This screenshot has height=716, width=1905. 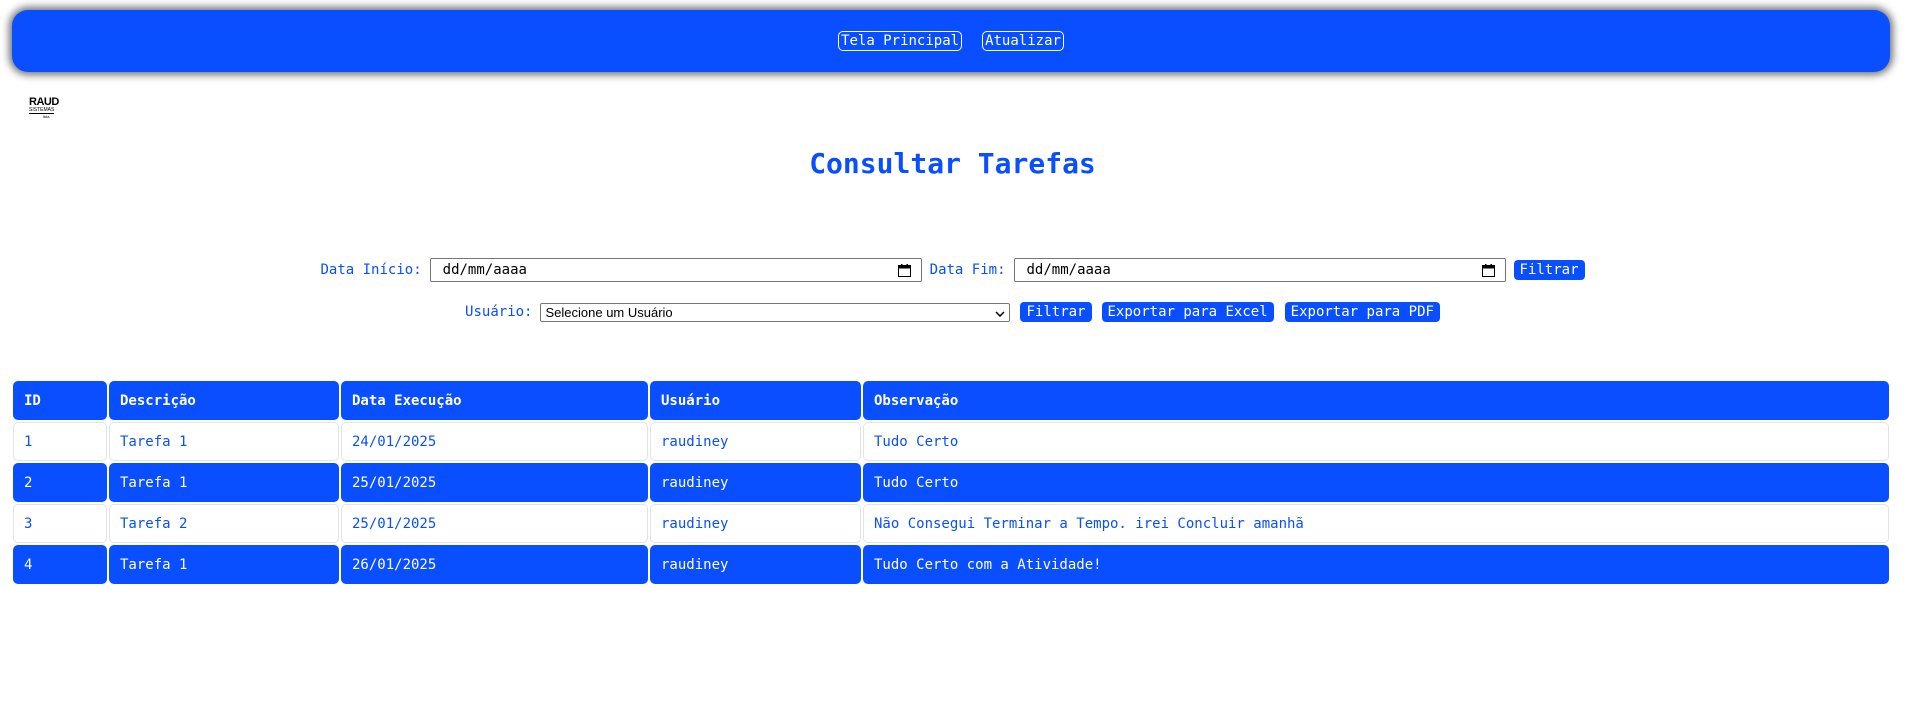 I want to click on start-date-input: dd/mm/aaaa, so click(x=675, y=270).